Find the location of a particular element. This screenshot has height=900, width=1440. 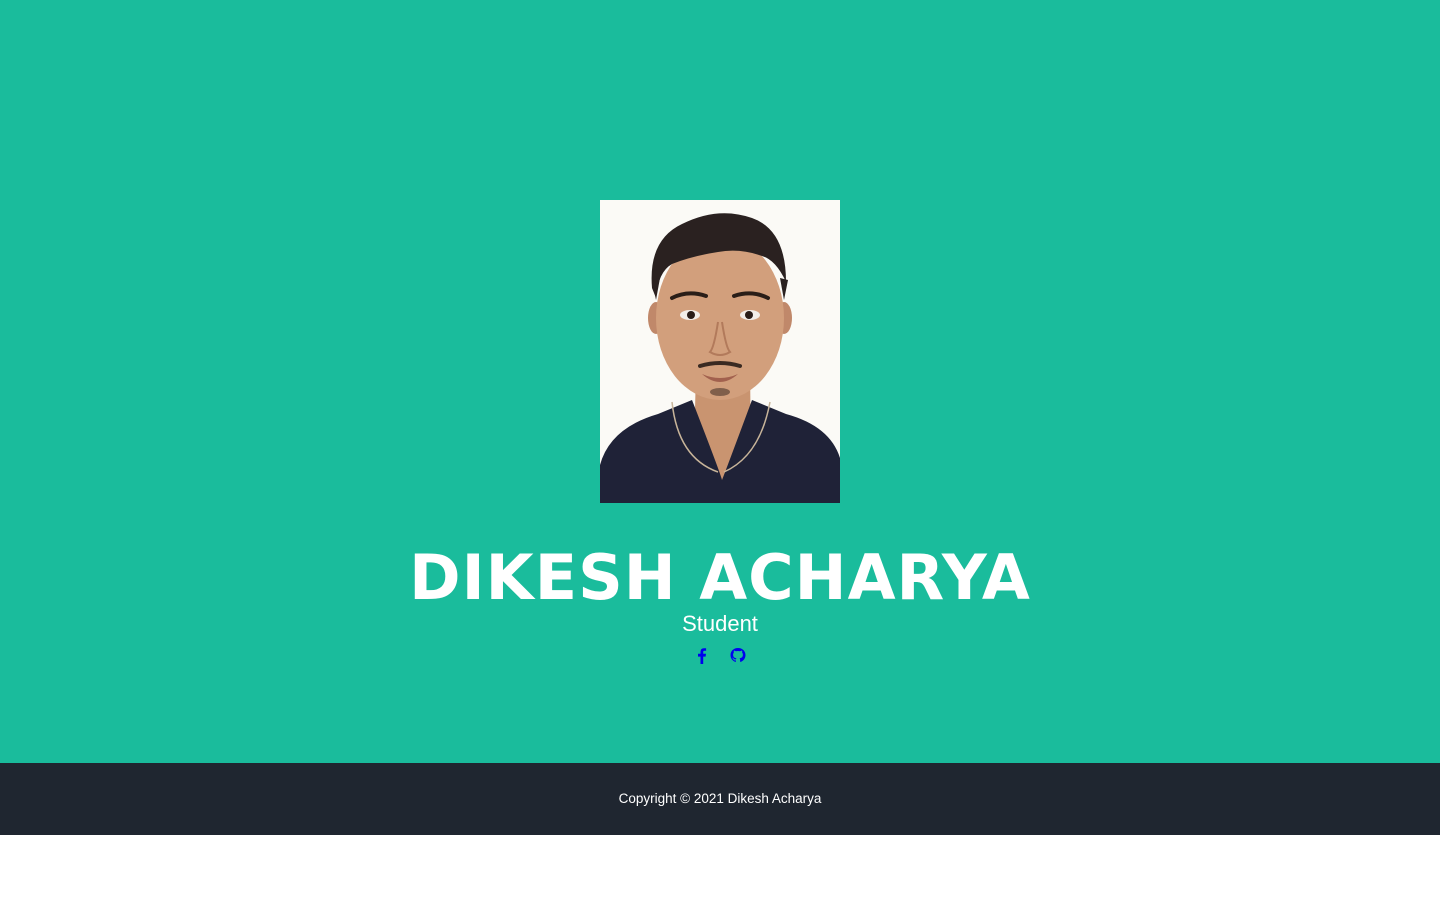

github-icon is located at coordinates (738, 655).